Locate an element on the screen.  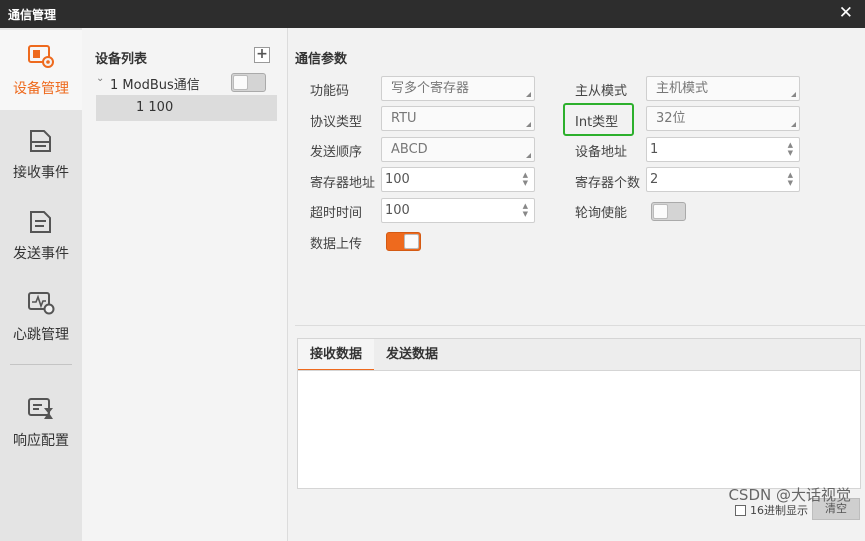
protocol-value: RTU is located at coordinates (404, 118).